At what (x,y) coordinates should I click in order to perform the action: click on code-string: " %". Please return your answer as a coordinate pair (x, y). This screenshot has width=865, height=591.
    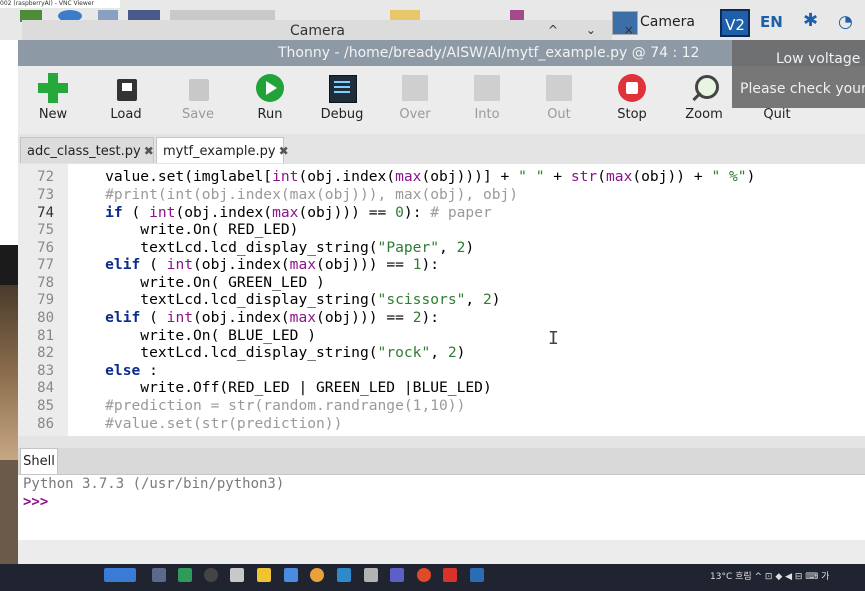
    Looking at the image, I should click on (729, 176).